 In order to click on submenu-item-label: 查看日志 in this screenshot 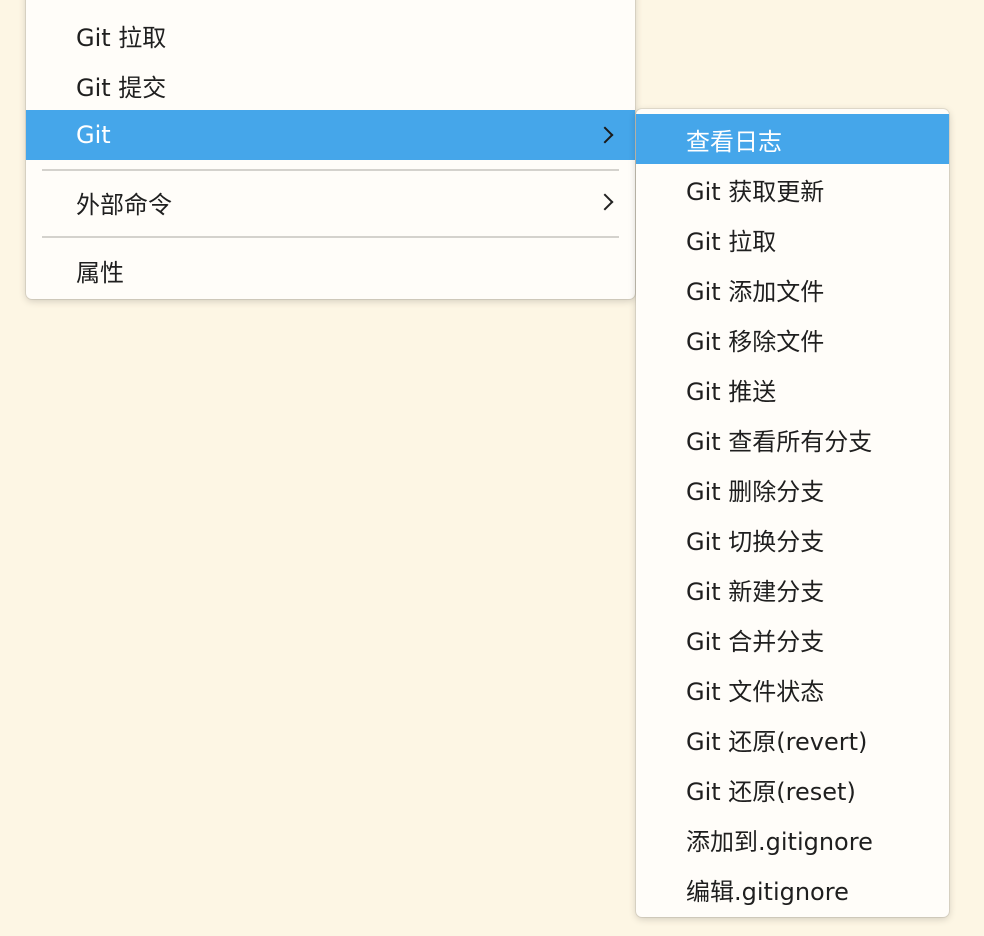, I will do `click(734, 141)`.